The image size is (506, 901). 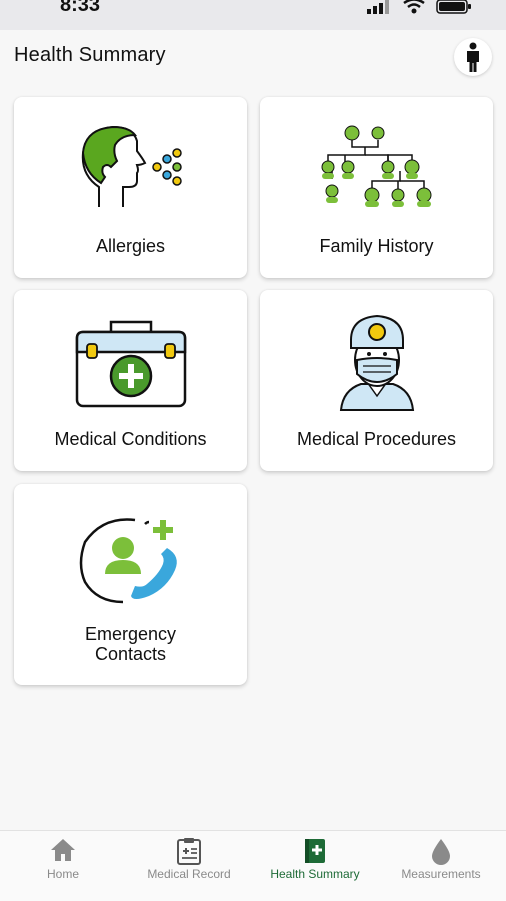 What do you see at coordinates (128, 561) in the screenshot?
I see `emergency-contact-icon` at bounding box center [128, 561].